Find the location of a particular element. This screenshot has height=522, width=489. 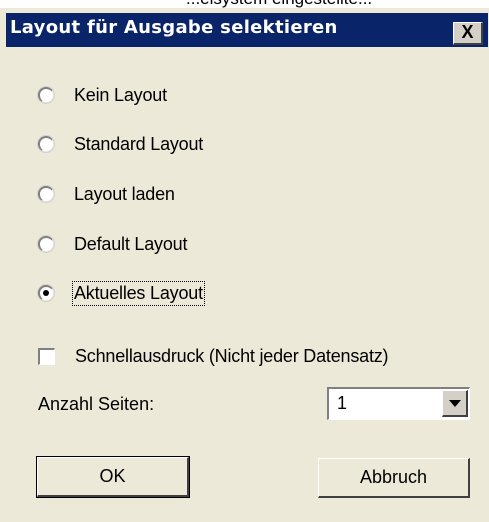

radio-selected-dot is located at coordinates (46, 293).